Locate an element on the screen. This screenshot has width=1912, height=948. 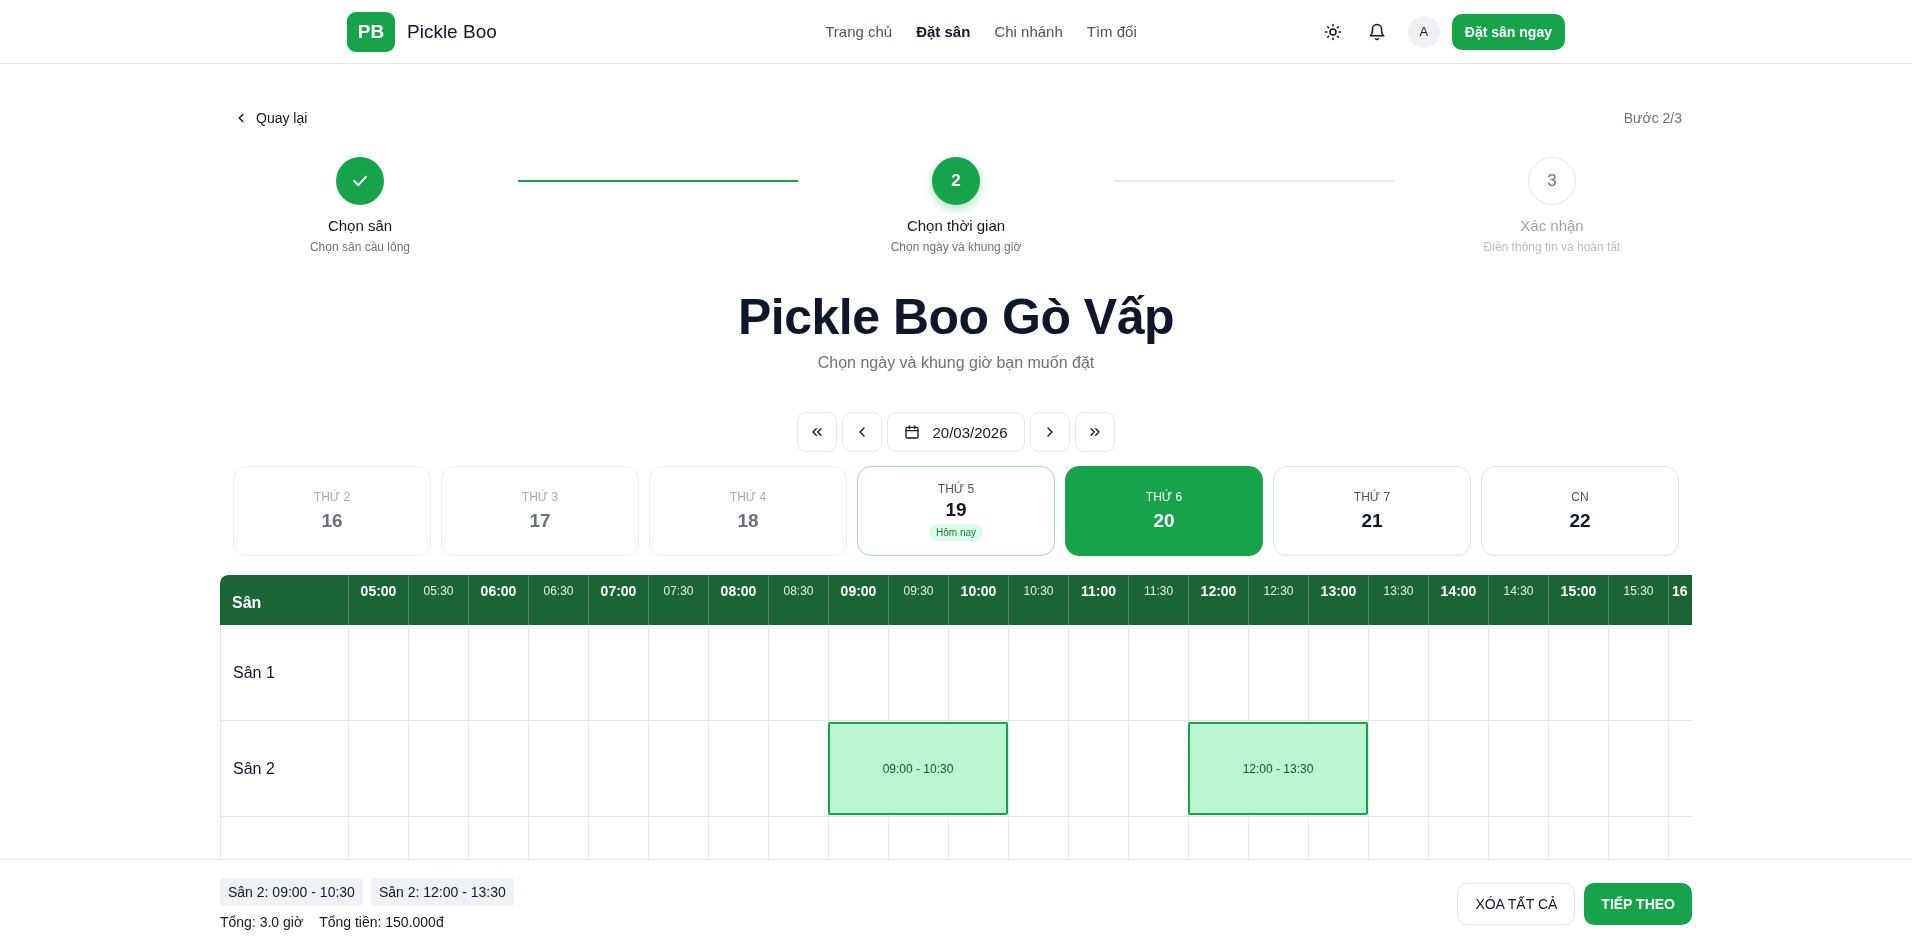
back-link: Quay lại is located at coordinates (271, 118).